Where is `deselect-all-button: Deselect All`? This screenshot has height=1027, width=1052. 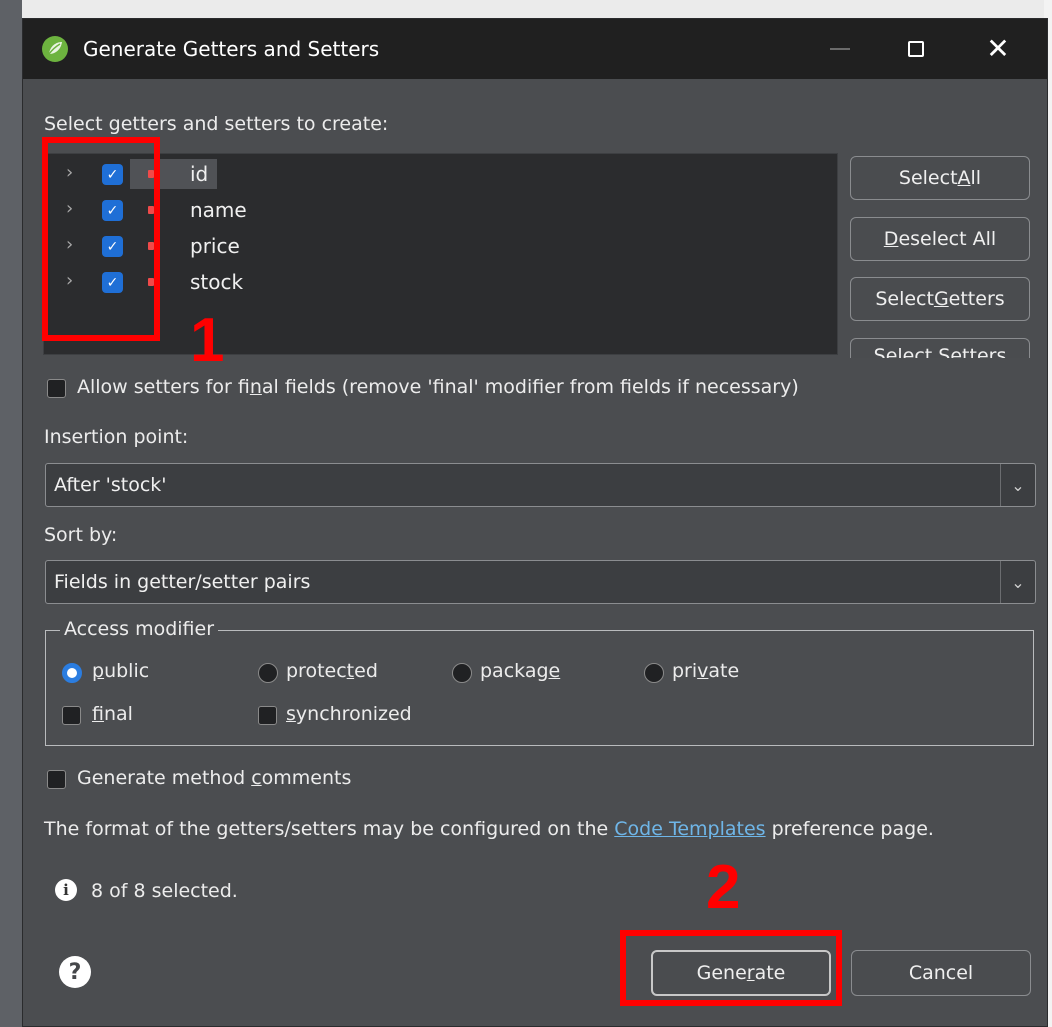
deselect-all-button: Deselect All is located at coordinates (940, 239).